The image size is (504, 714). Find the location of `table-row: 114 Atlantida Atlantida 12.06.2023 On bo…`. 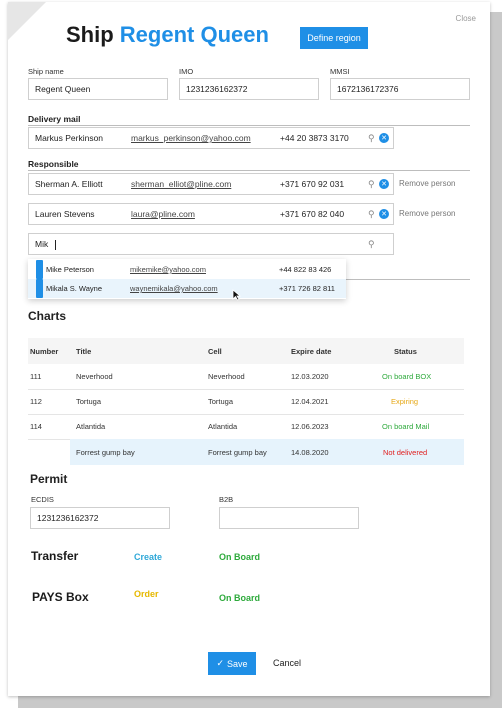

table-row: 114 Atlantida Atlantida 12.06.2023 On bo… is located at coordinates (246, 427).